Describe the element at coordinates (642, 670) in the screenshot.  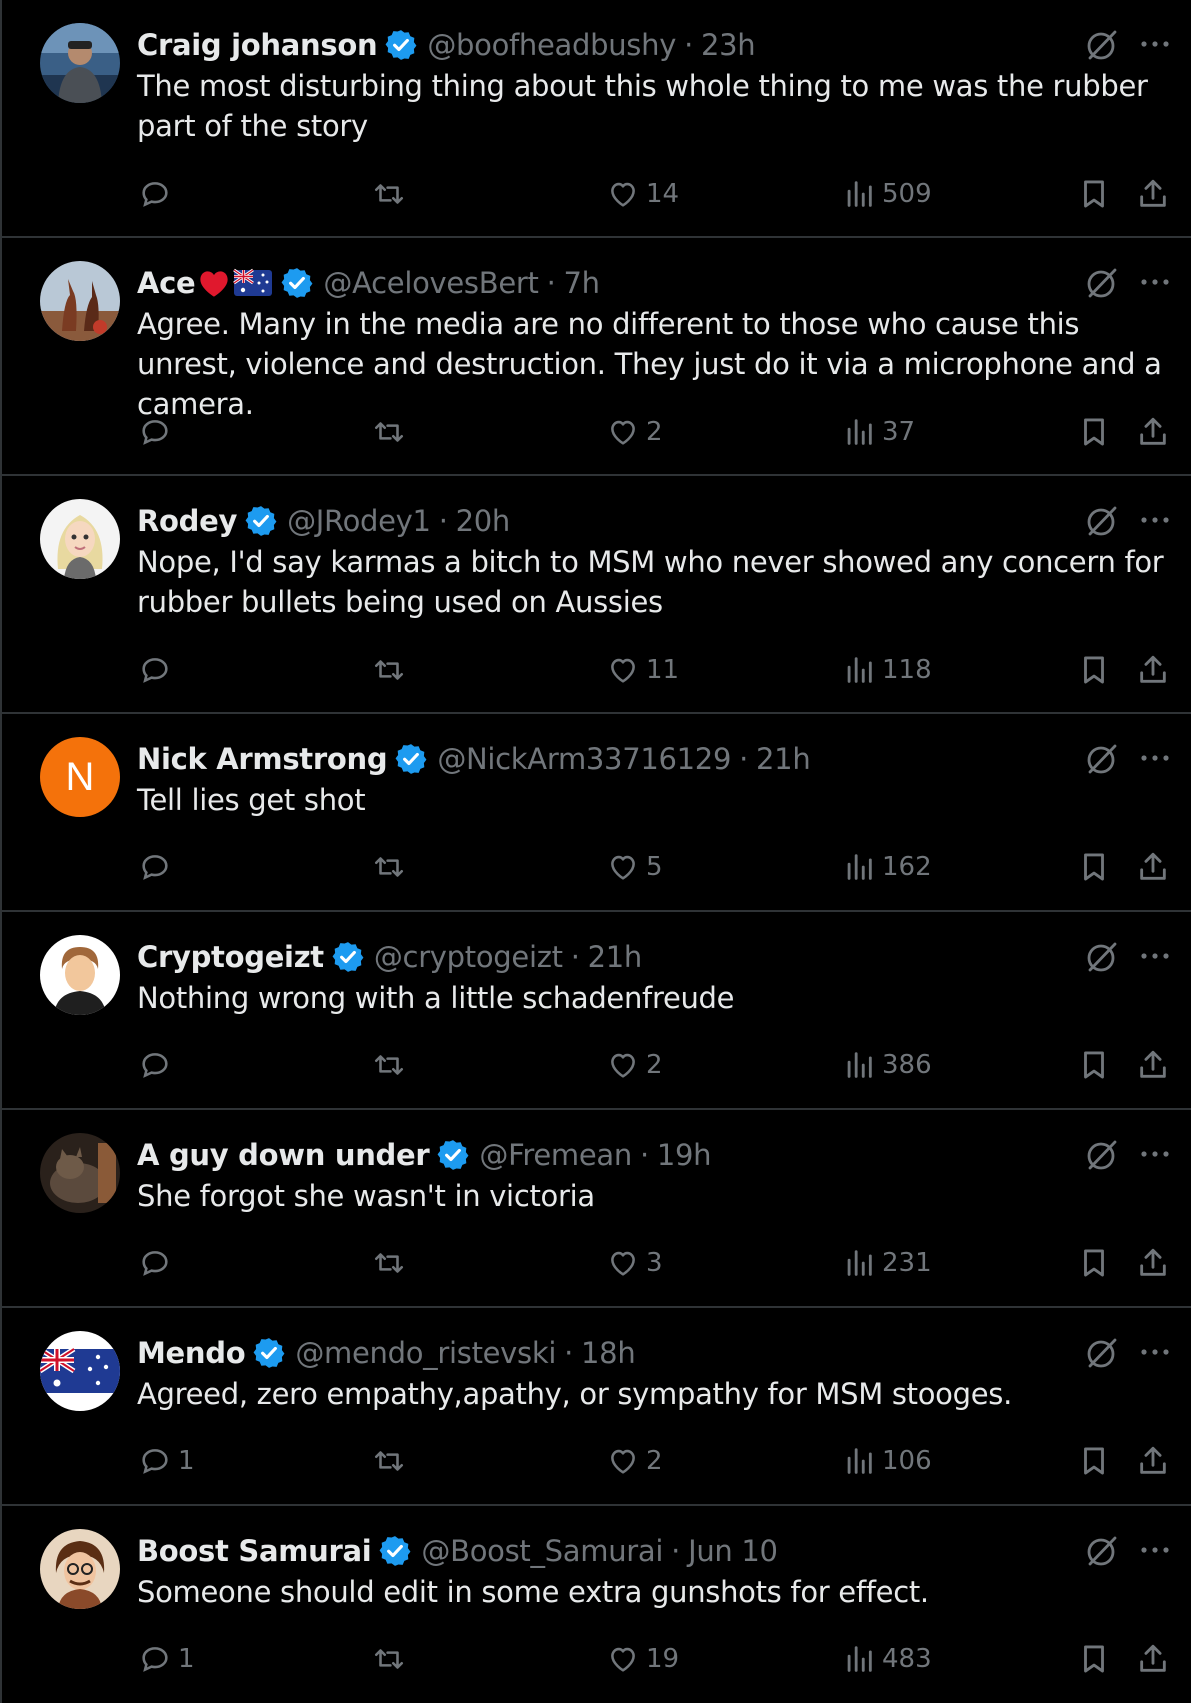
I see `like-button: 11` at that location.